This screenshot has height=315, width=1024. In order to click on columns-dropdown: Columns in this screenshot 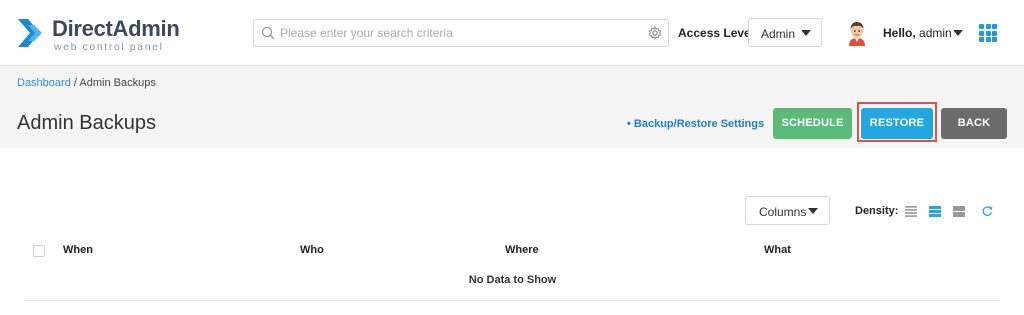, I will do `click(787, 210)`.